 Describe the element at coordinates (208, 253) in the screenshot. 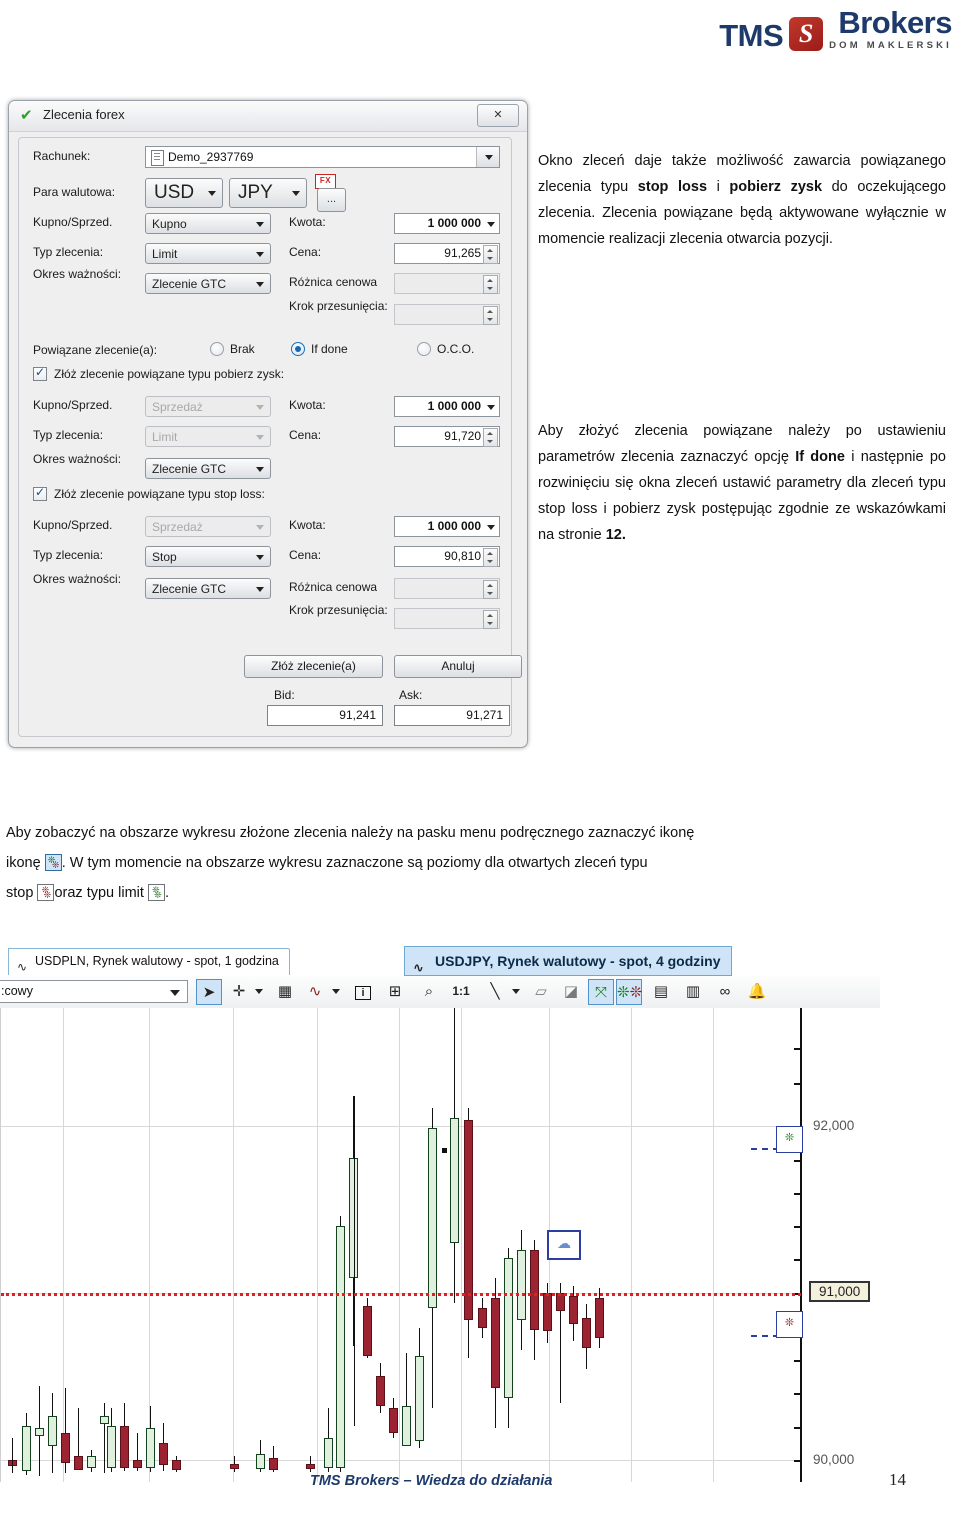

I see `order-type-combo: Limit` at that location.